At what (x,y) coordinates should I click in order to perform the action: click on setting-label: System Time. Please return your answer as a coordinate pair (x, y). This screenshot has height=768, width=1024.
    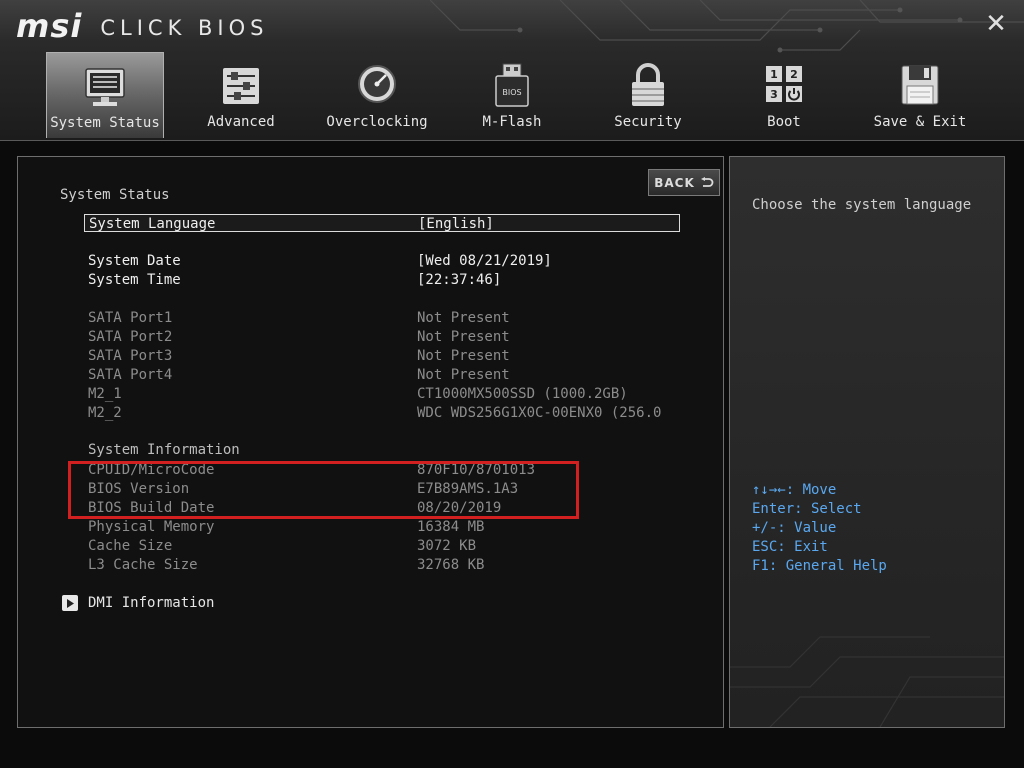
    Looking at the image, I should click on (134, 280).